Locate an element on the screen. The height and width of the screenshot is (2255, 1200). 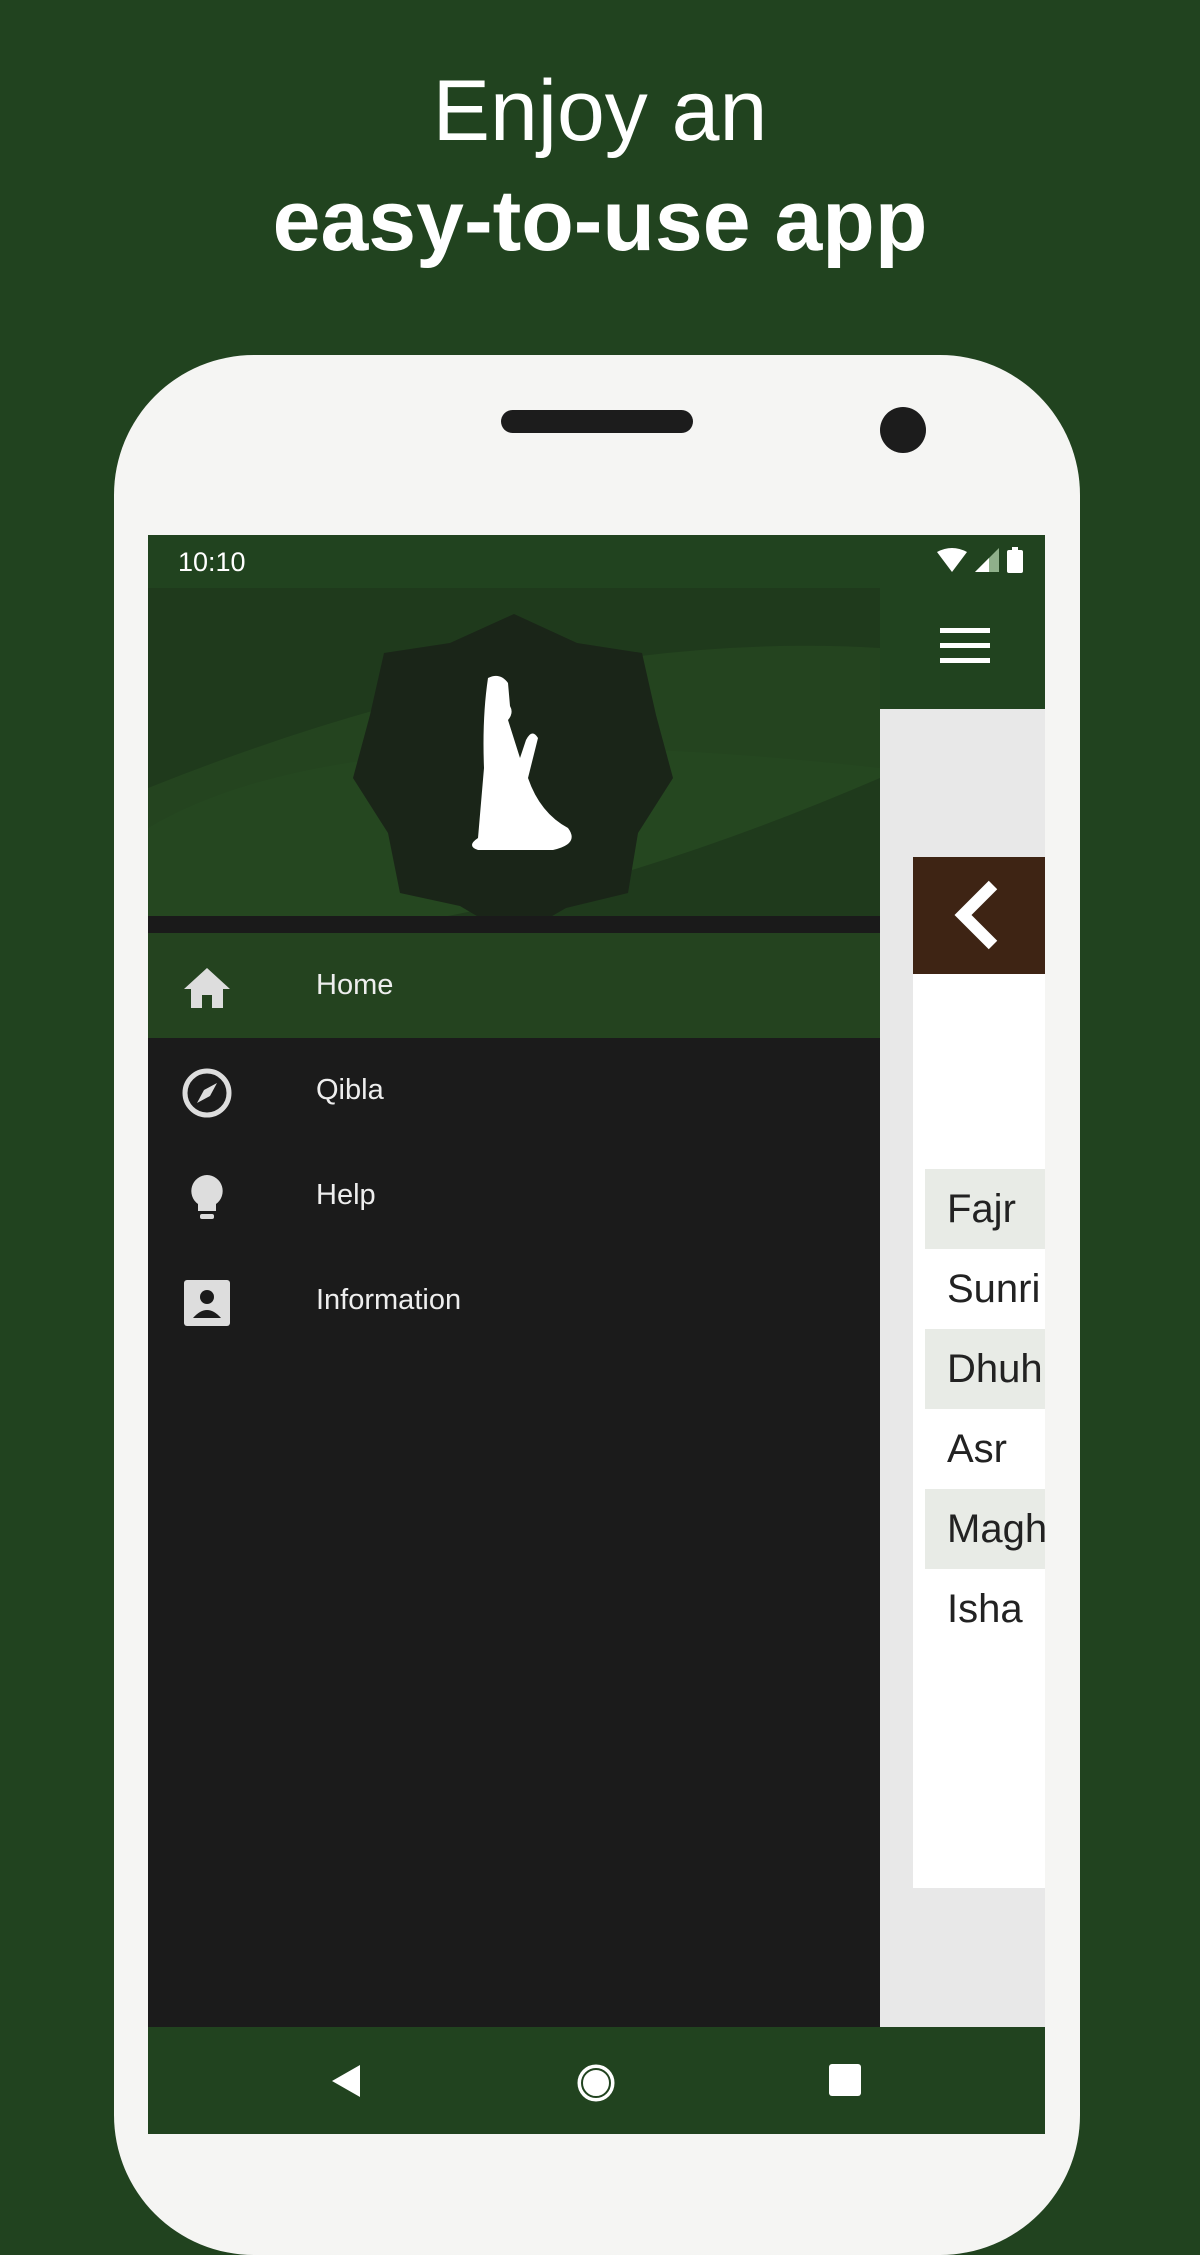
drawer-item-home: Home is located at coordinates (514, 985).